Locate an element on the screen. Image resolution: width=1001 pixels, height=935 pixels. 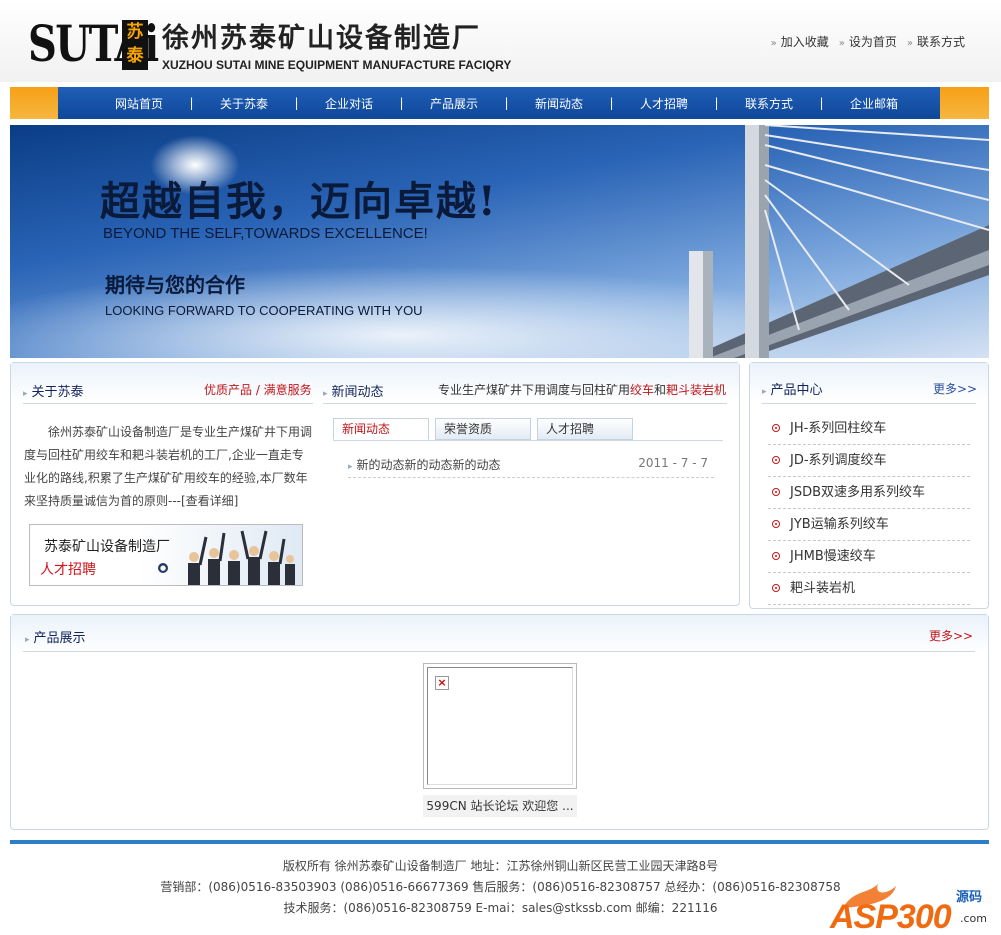
asp300-watermark-logo: ASP300 源码 .com is located at coordinates (912, 907).